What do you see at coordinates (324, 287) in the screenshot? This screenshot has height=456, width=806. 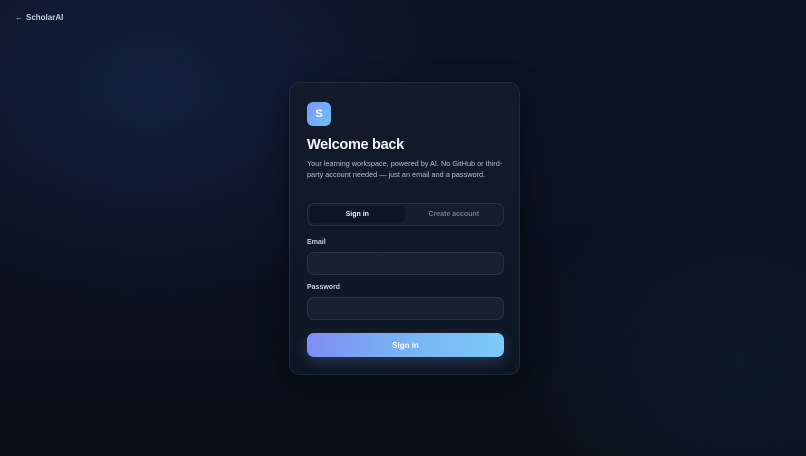 I see `password-label: Password` at bounding box center [324, 287].